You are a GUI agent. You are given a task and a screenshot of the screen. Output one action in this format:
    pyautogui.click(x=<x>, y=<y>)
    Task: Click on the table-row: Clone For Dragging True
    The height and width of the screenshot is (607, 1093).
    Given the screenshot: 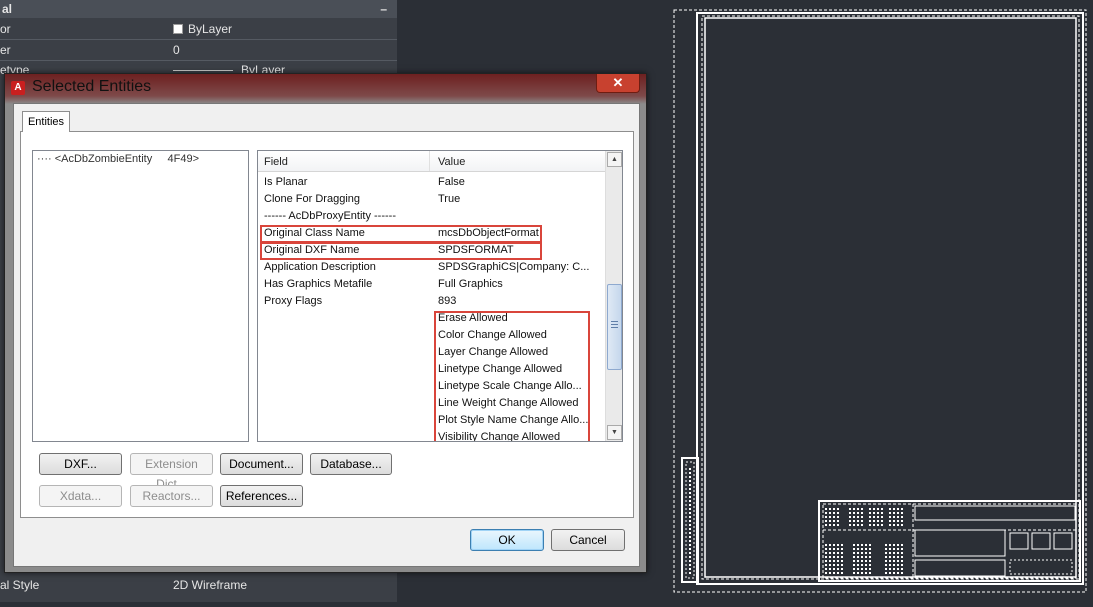 What is the action you would take?
    pyautogui.click(x=433, y=199)
    